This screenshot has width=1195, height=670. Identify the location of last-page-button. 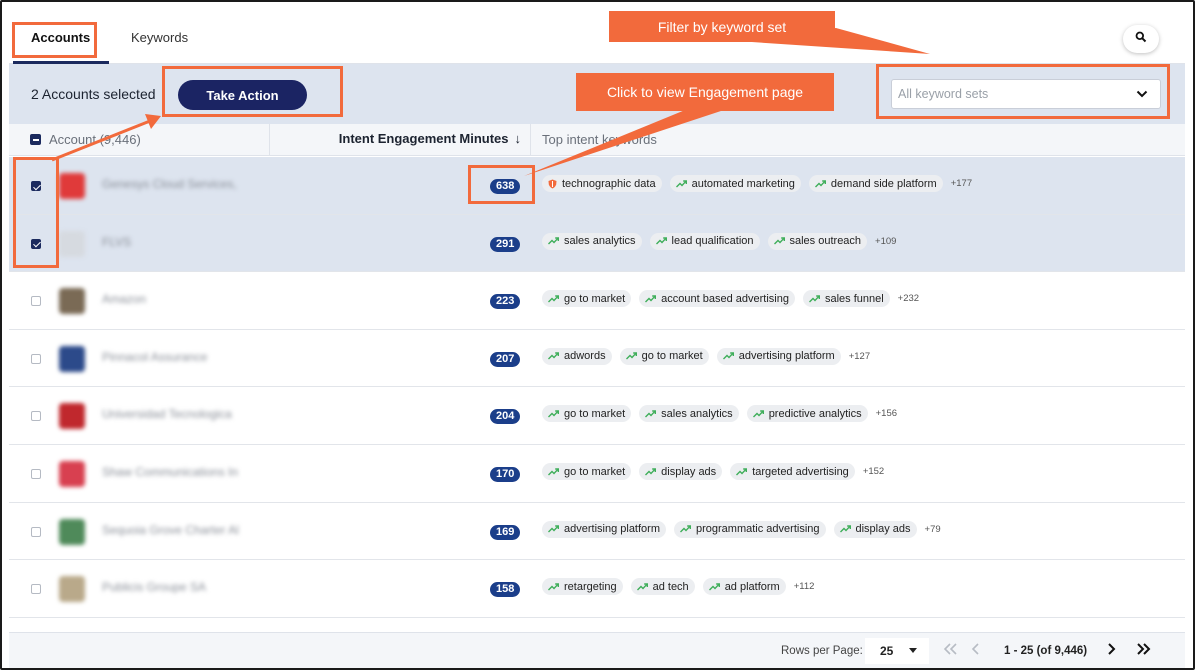
(1143, 650).